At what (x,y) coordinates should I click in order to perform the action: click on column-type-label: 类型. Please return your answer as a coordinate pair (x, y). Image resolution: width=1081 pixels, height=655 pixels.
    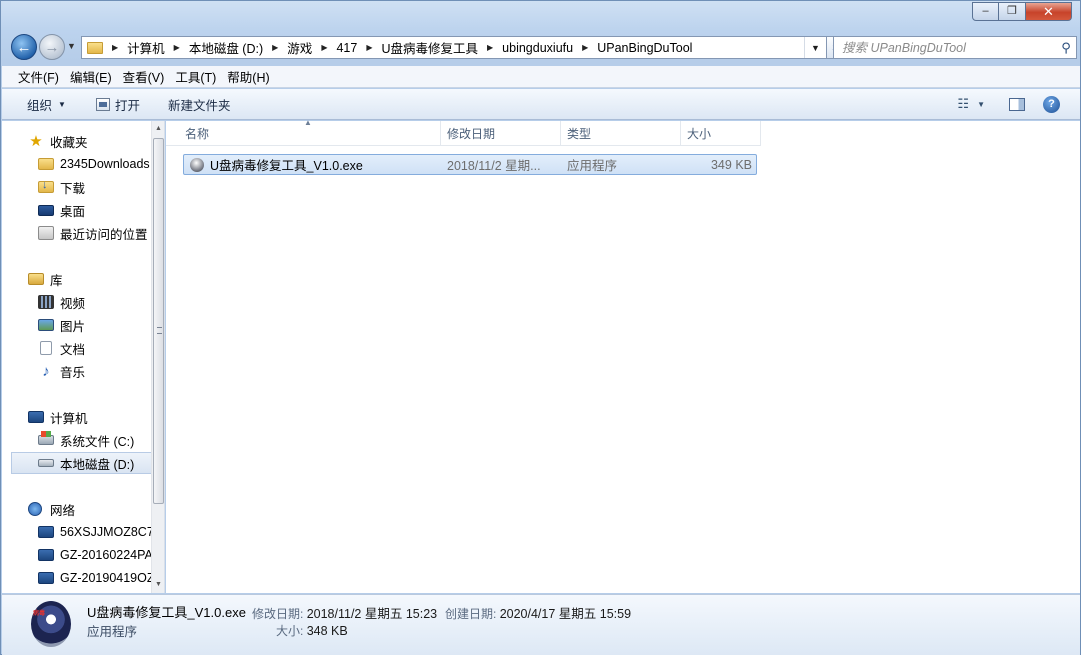
    Looking at the image, I should click on (579, 134).